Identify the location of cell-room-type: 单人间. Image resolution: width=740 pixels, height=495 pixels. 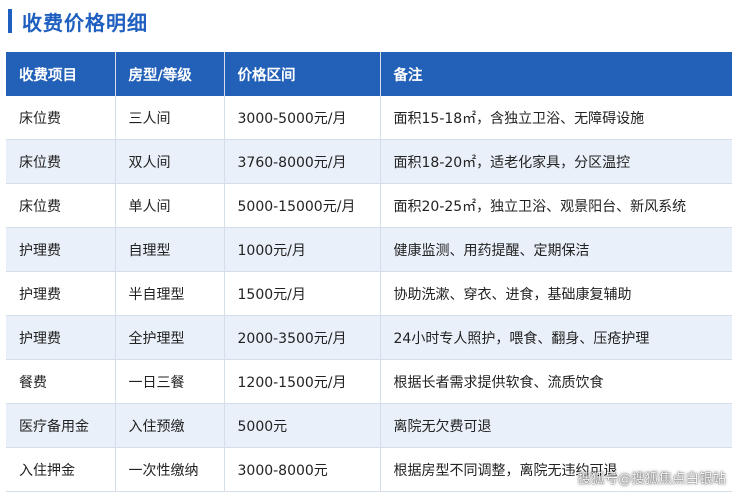
(170, 205).